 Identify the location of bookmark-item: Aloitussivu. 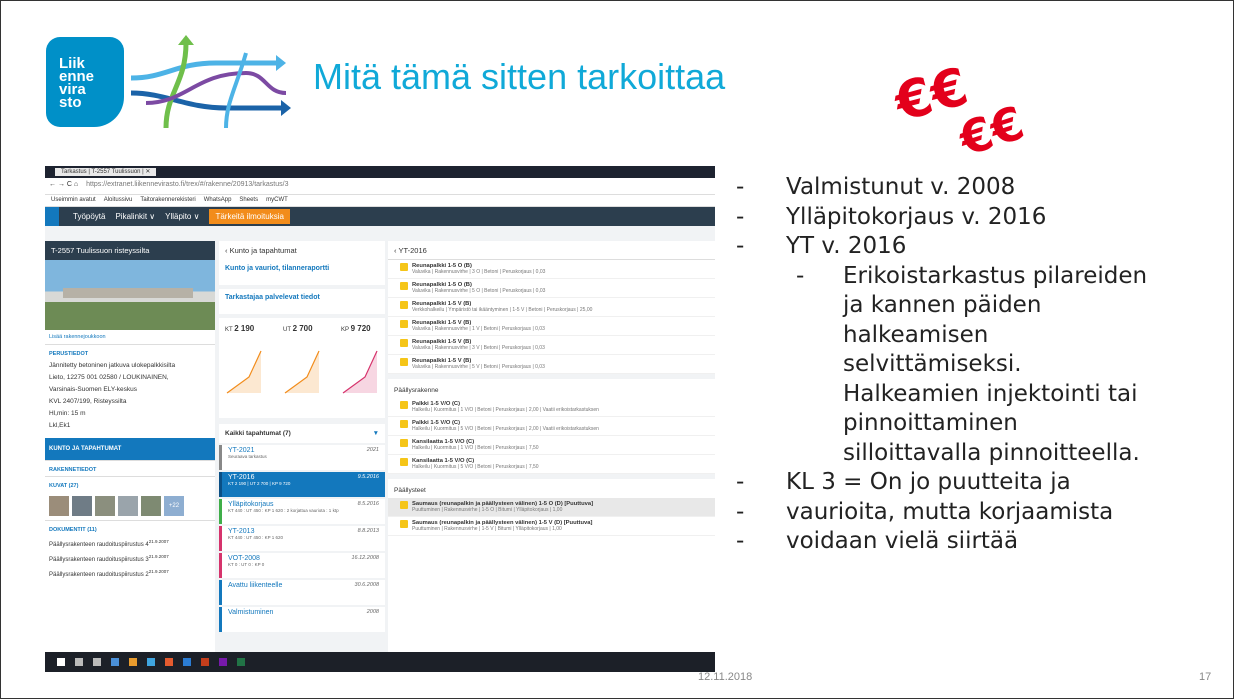
(118, 200).